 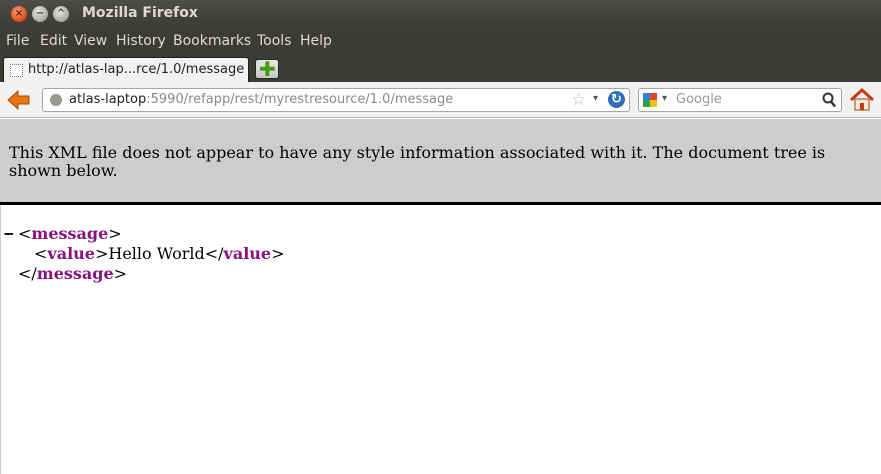 What do you see at coordinates (53, 41) in the screenshot?
I see `menu-edit: Edit` at bounding box center [53, 41].